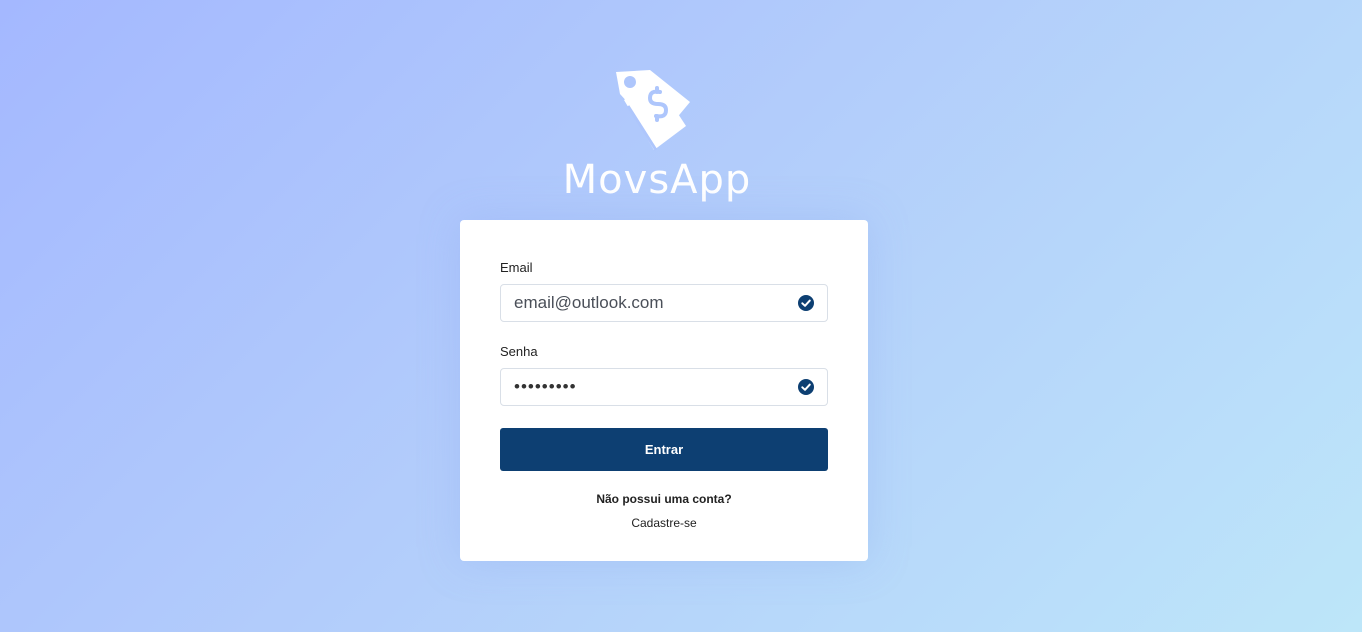 The width and height of the screenshot is (1362, 632). I want to click on email-input, so click(646, 303).